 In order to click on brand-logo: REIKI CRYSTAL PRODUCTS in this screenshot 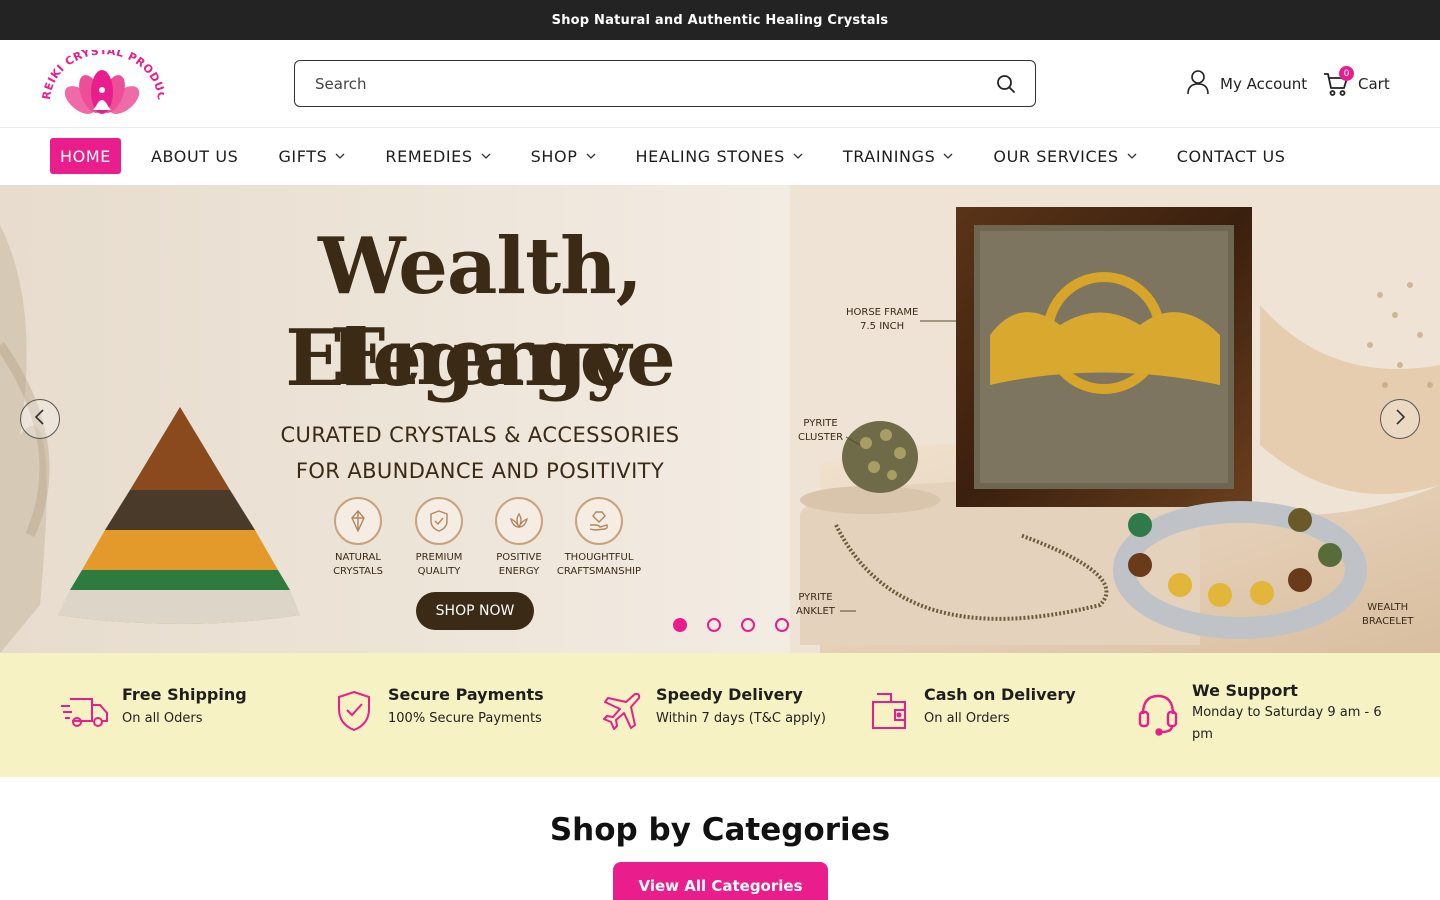, I will do `click(102, 79)`.